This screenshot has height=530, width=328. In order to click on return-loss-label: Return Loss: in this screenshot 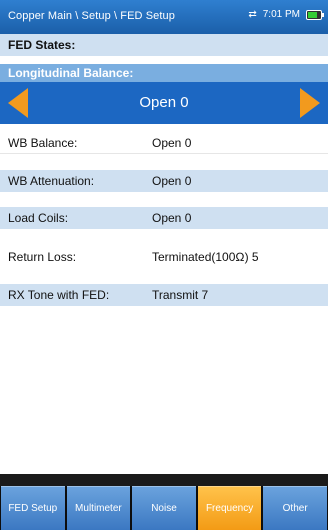, I will do `click(42, 257)`.